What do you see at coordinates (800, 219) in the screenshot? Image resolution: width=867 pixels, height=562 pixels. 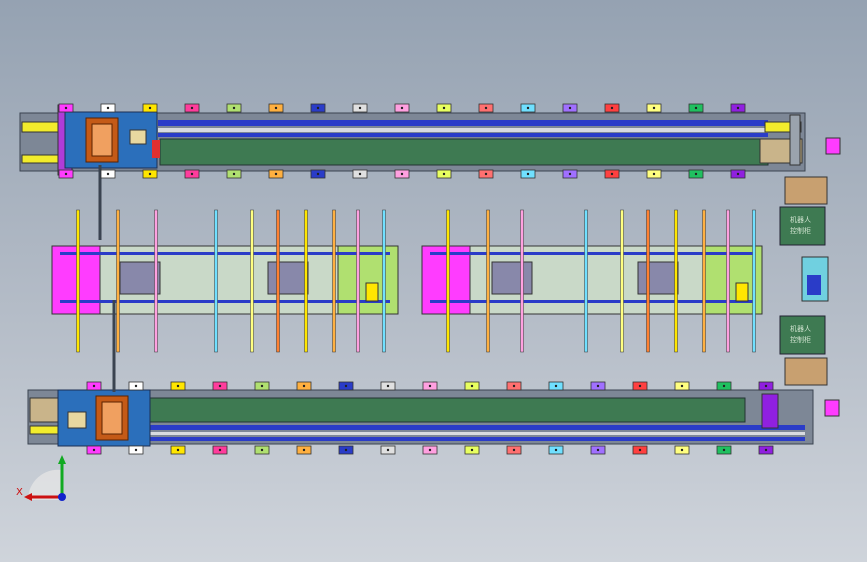 I see `control-cabinet-top-line1: 机器人` at bounding box center [800, 219].